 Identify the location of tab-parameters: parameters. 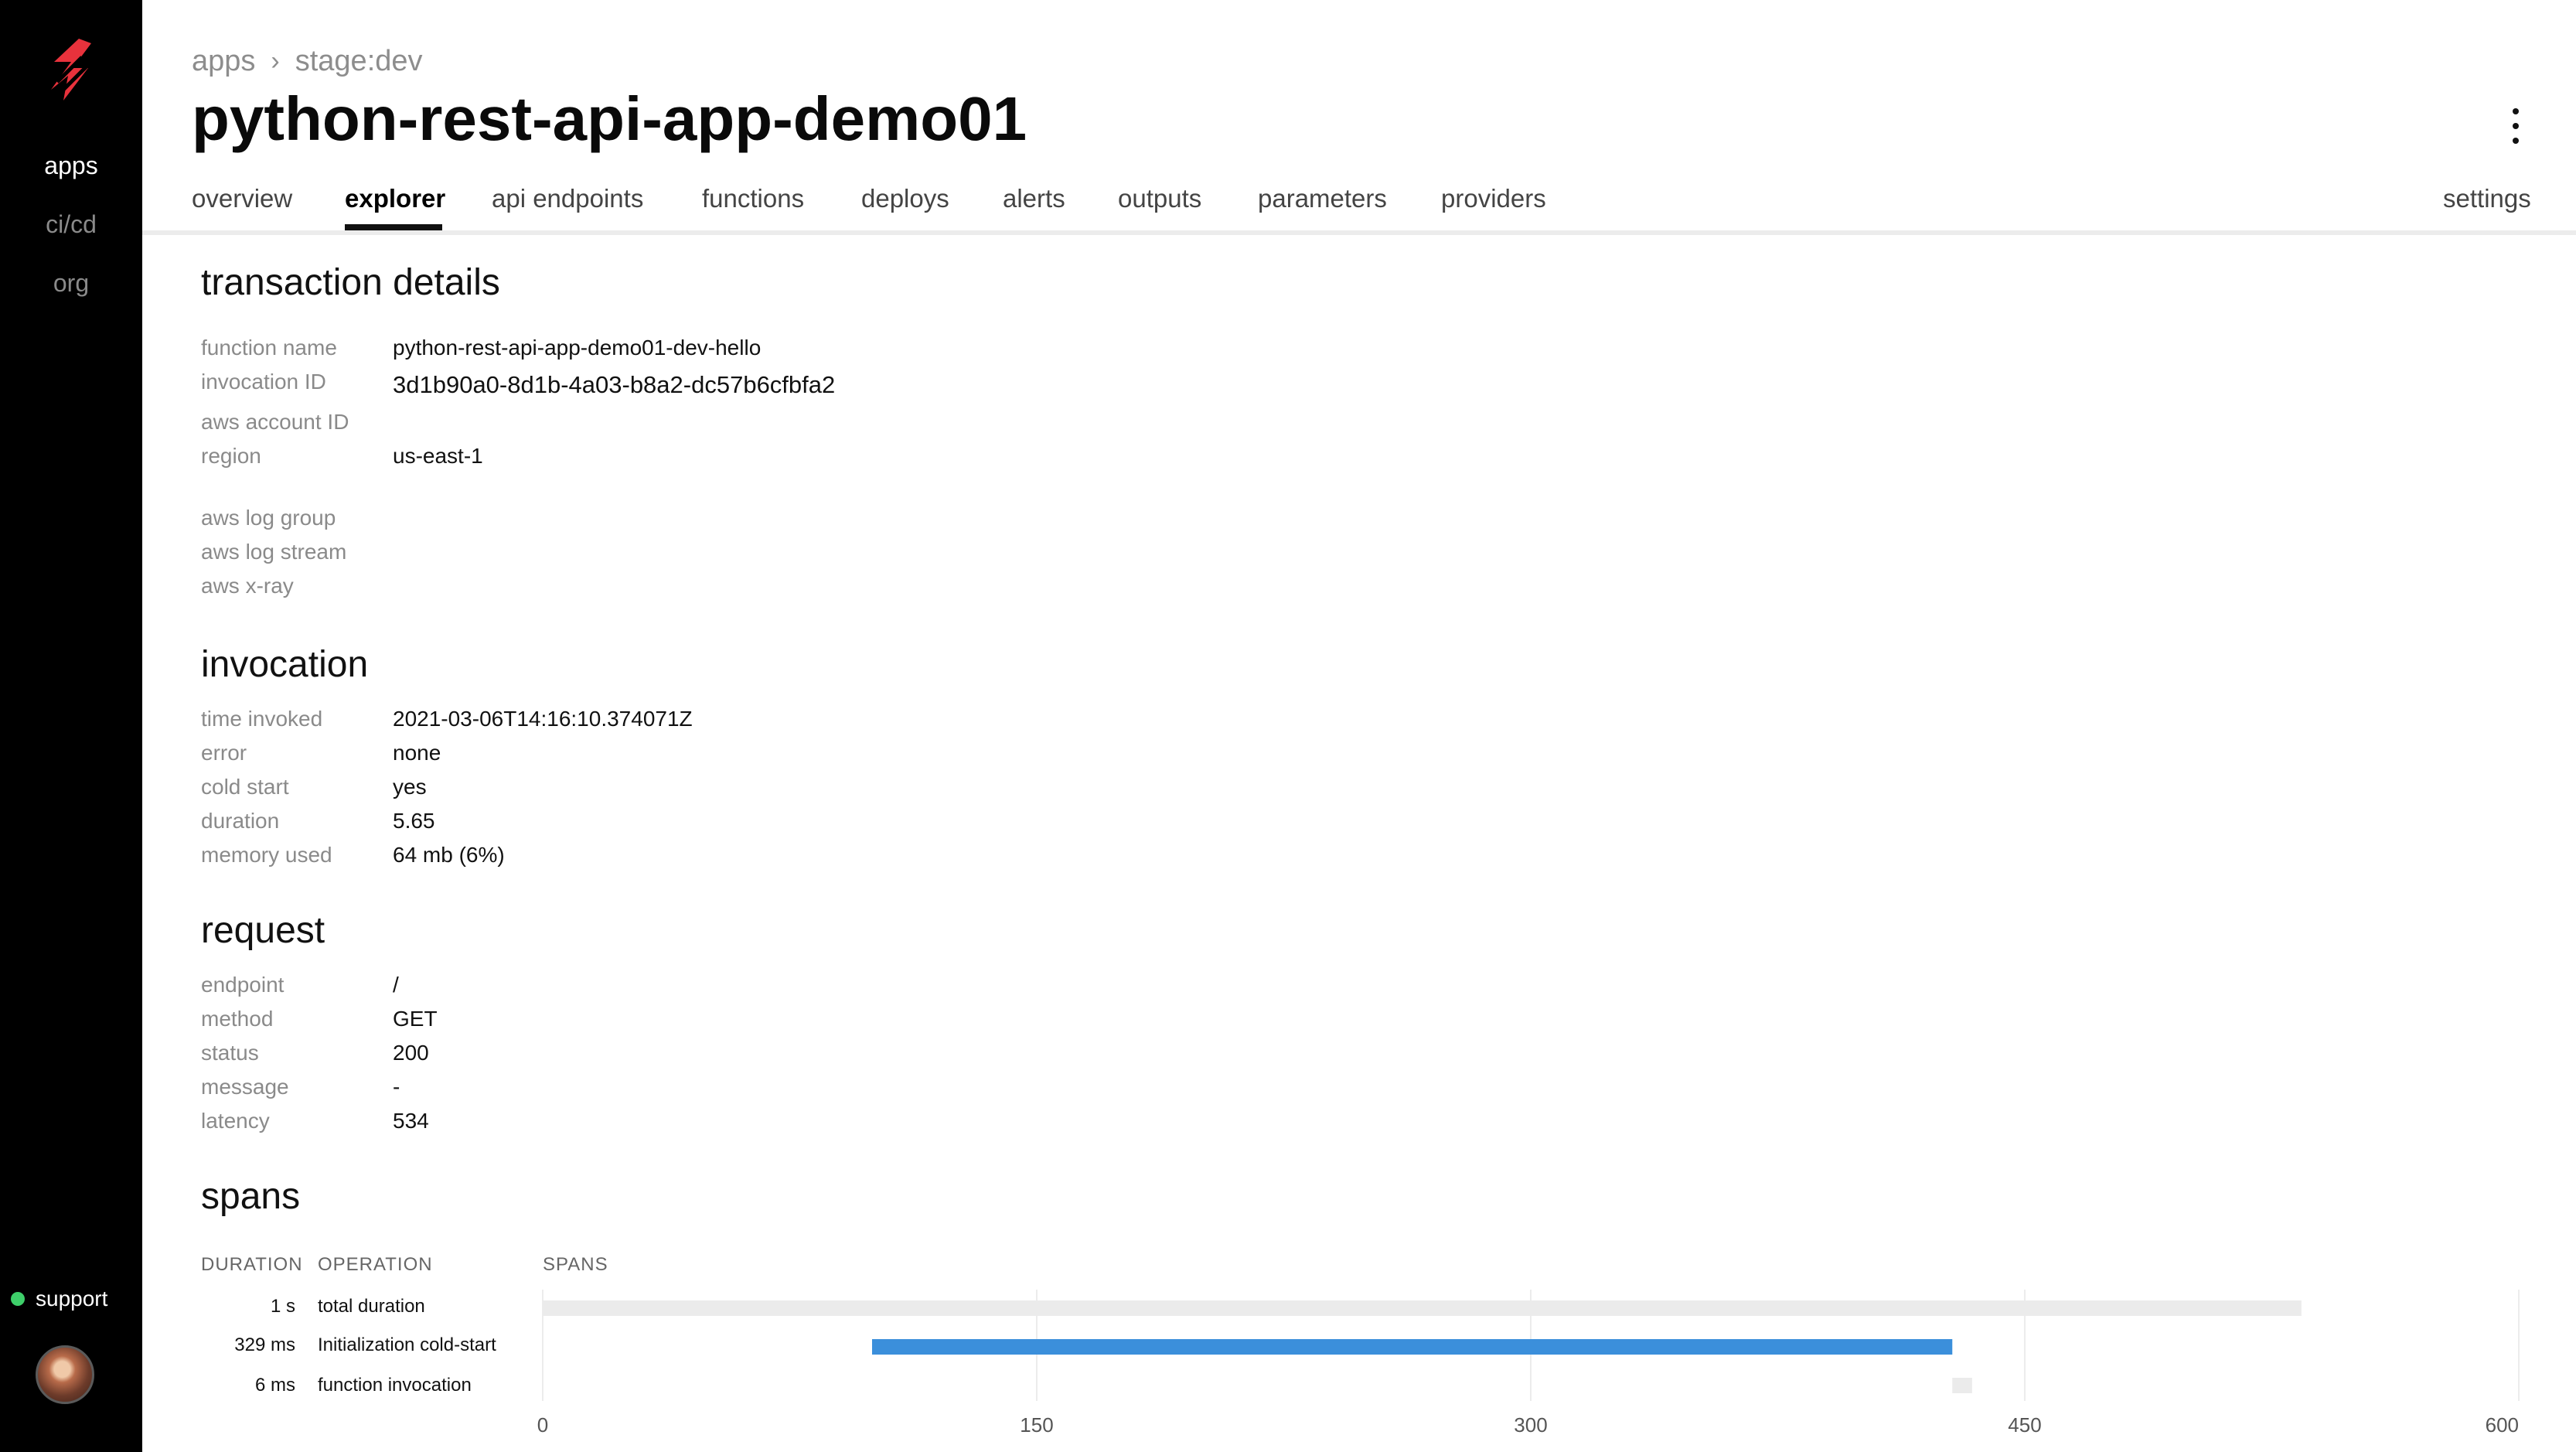
(1322, 198).